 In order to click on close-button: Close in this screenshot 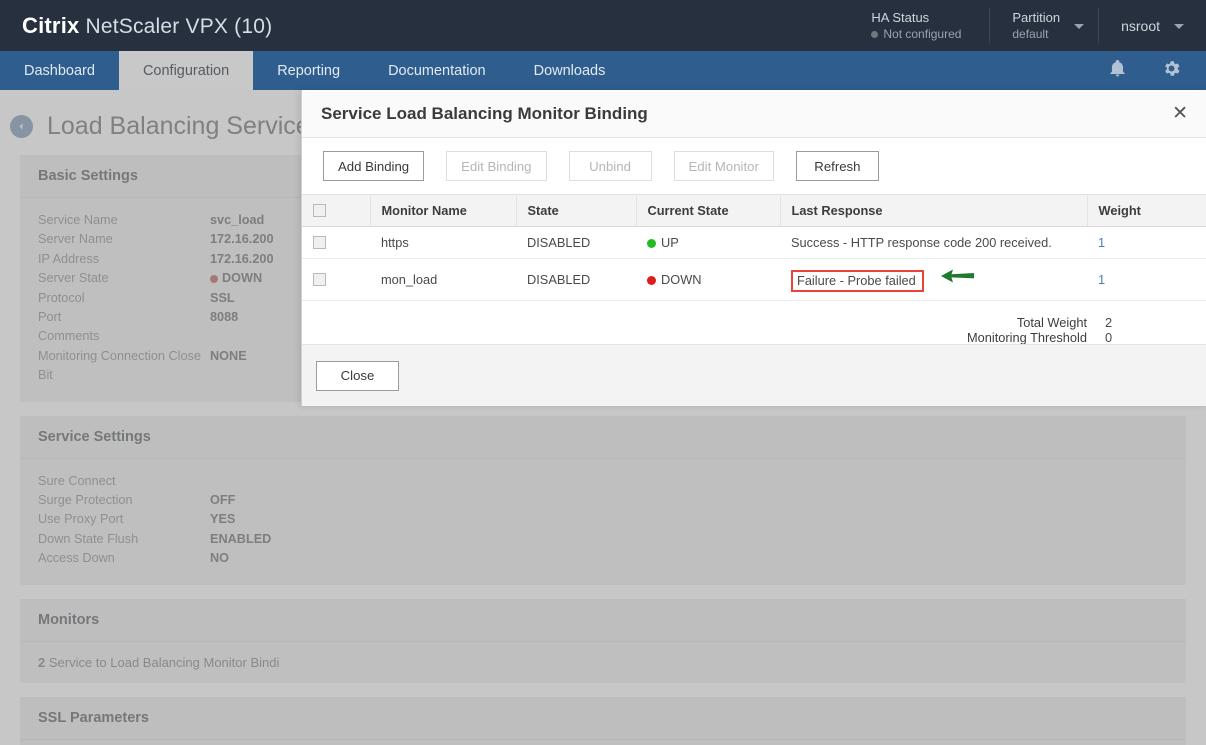, I will do `click(357, 375)`.